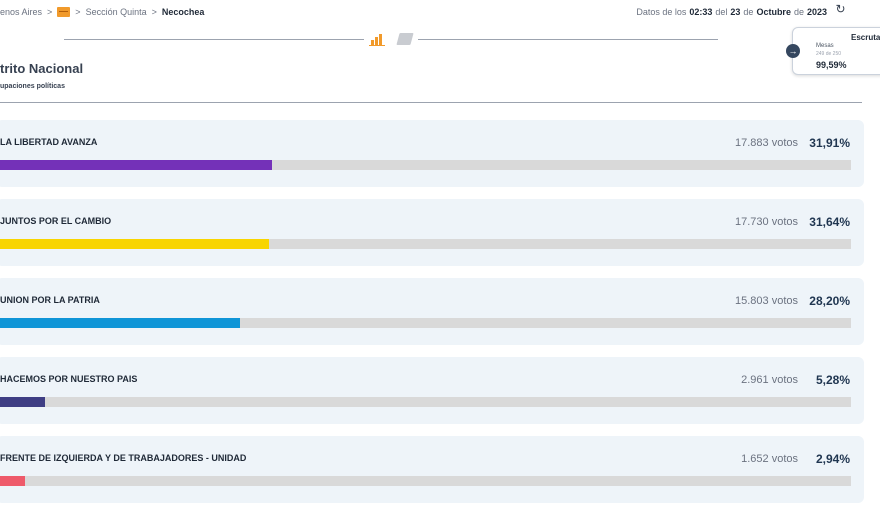  Describe the element at coordinates (50, 300) in the screenshot. I see `party-name: UNION POR LA PATRIA` at that location.